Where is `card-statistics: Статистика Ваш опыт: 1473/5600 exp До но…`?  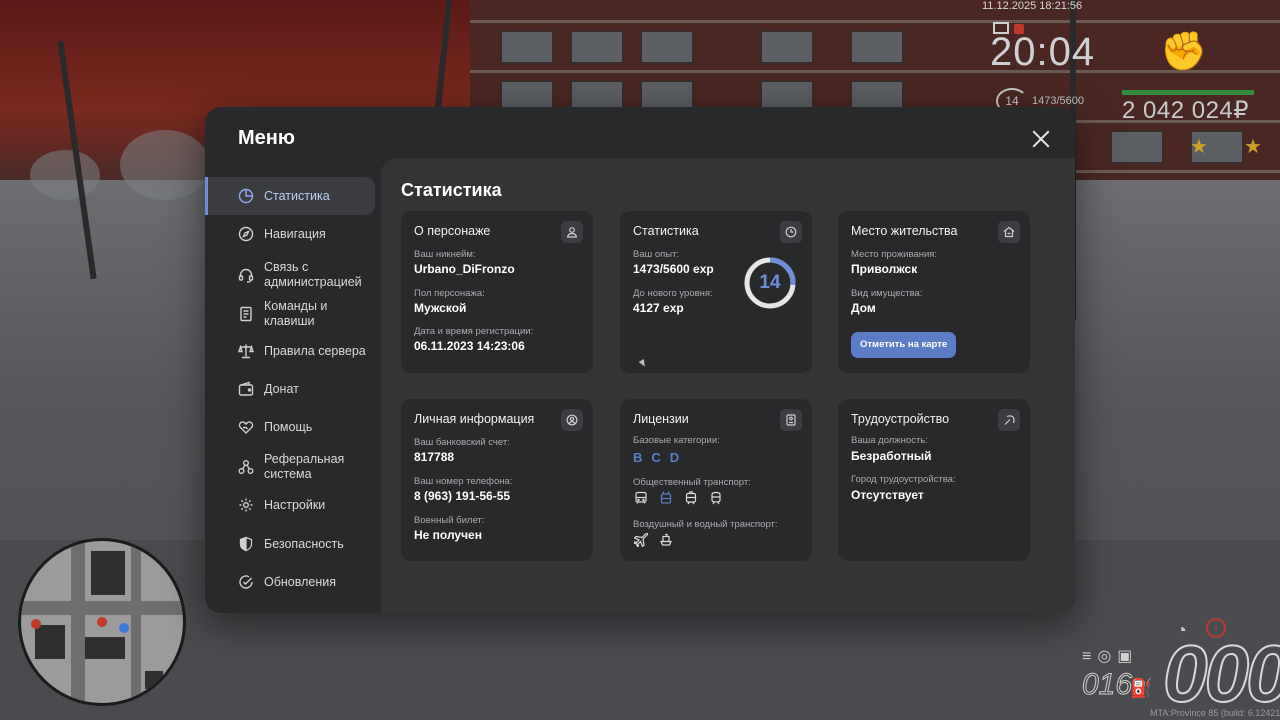
card-statistics: Статистика Ваш опыт: 1473/5600 exp До но… is located at coordinates (716, 292).